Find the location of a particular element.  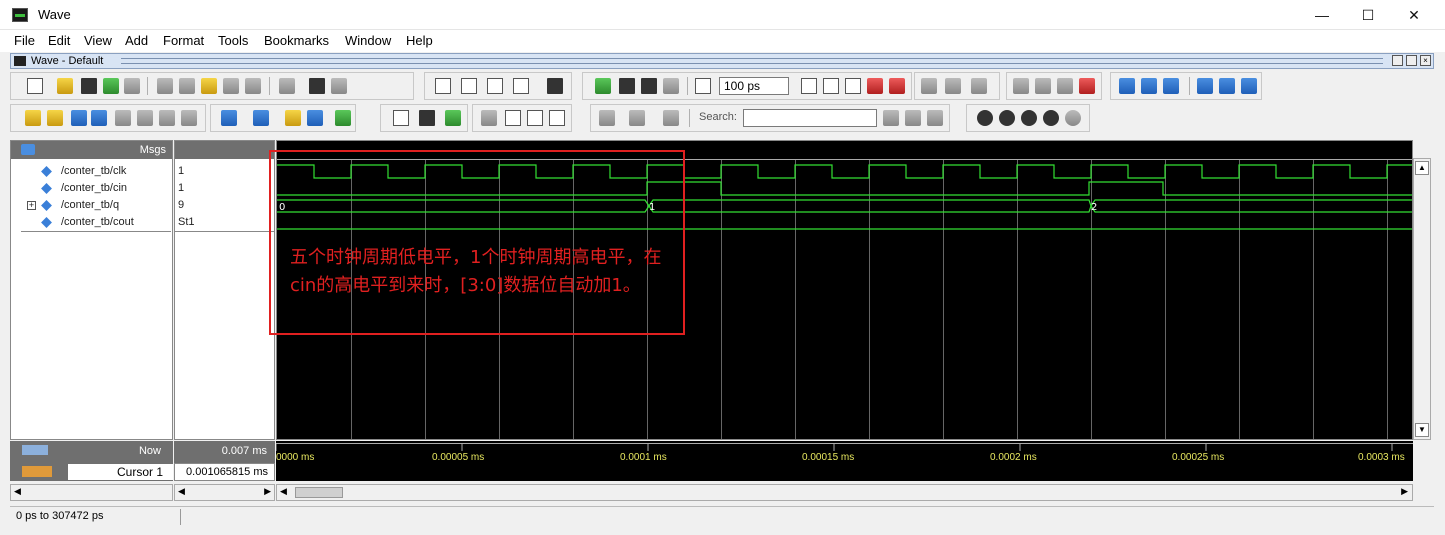

run-all-icon is located at coordinates (853, 86).